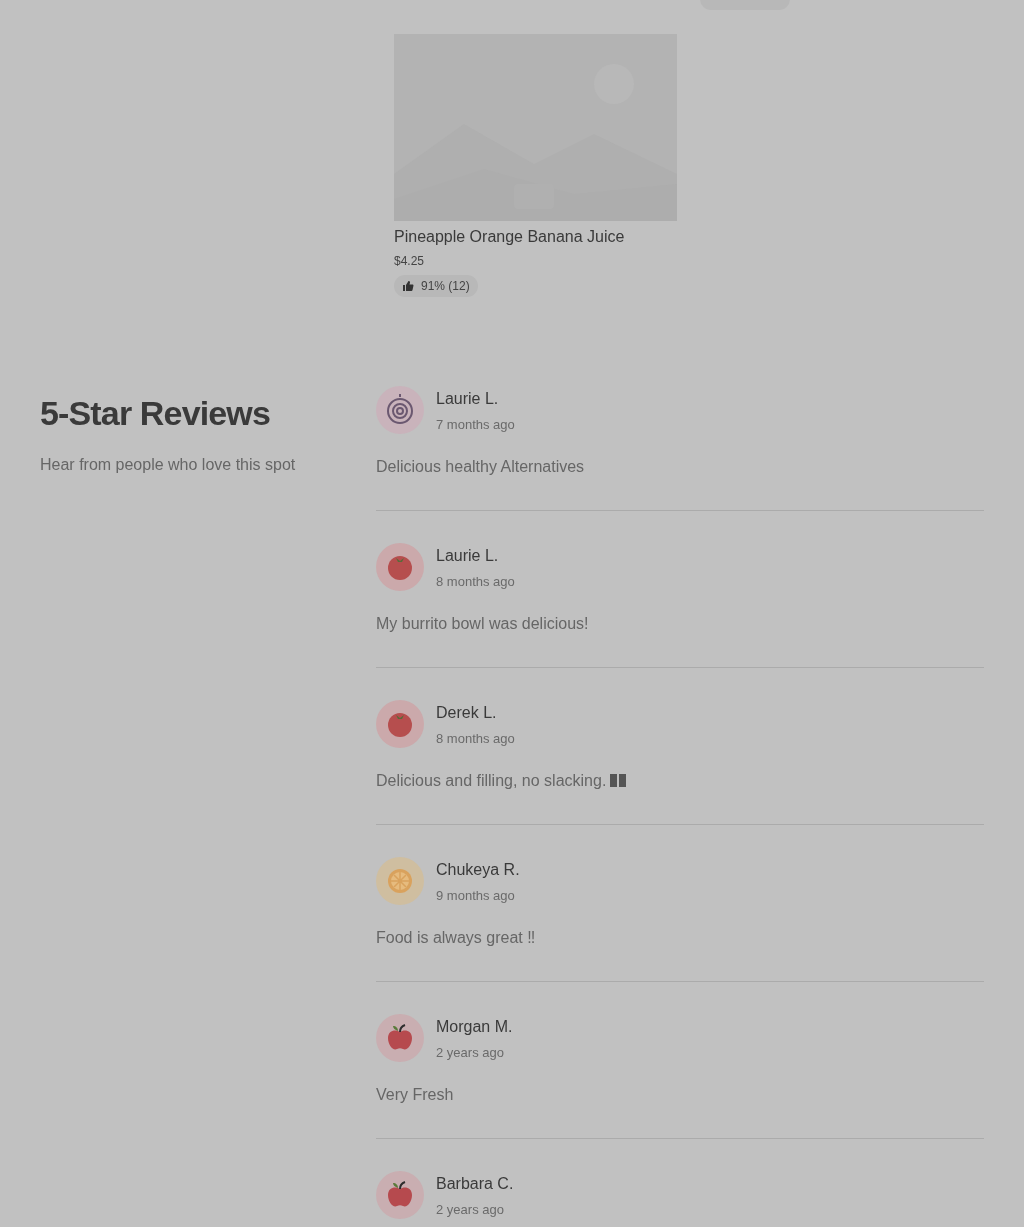  What do you see at coordinates (509, 237) in the screenshot?
I see `product-name: Pineapple Orange Banana Juice` at bounding box center [509, 237].